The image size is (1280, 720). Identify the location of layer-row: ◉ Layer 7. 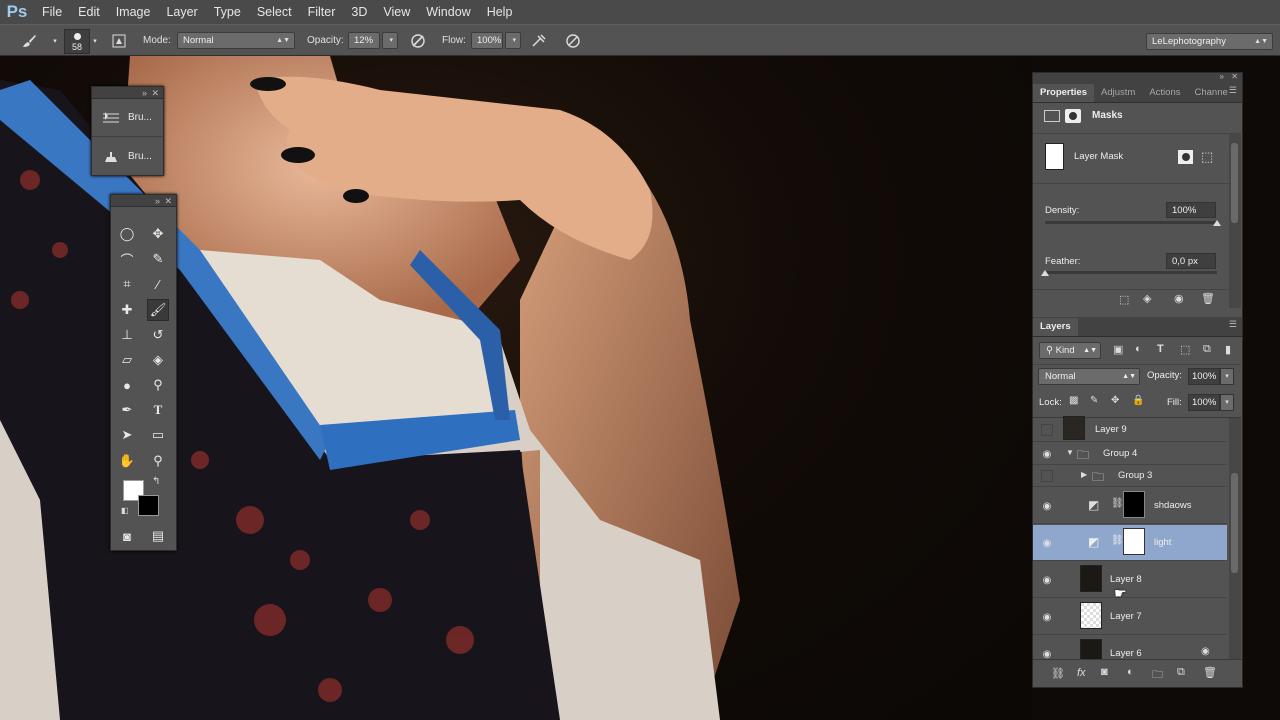
(1130, 617).